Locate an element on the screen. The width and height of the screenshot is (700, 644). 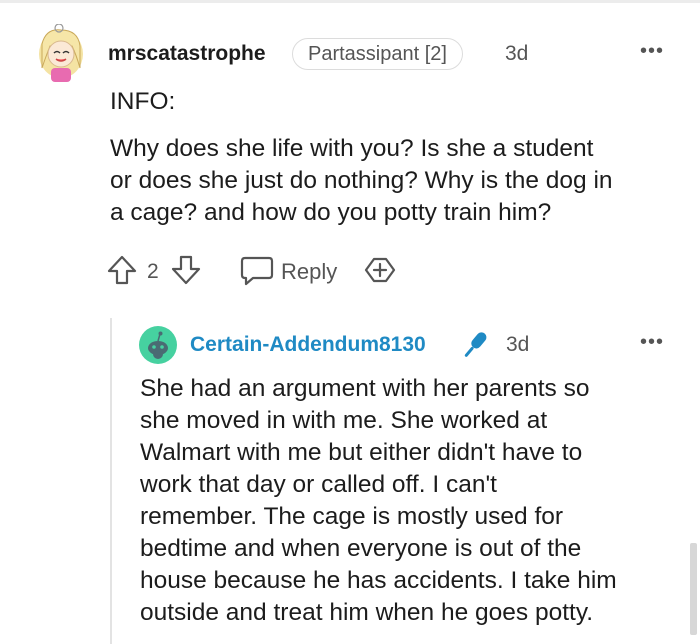
comment-username: mrscatastrophe is located at coordinates (187, 54).